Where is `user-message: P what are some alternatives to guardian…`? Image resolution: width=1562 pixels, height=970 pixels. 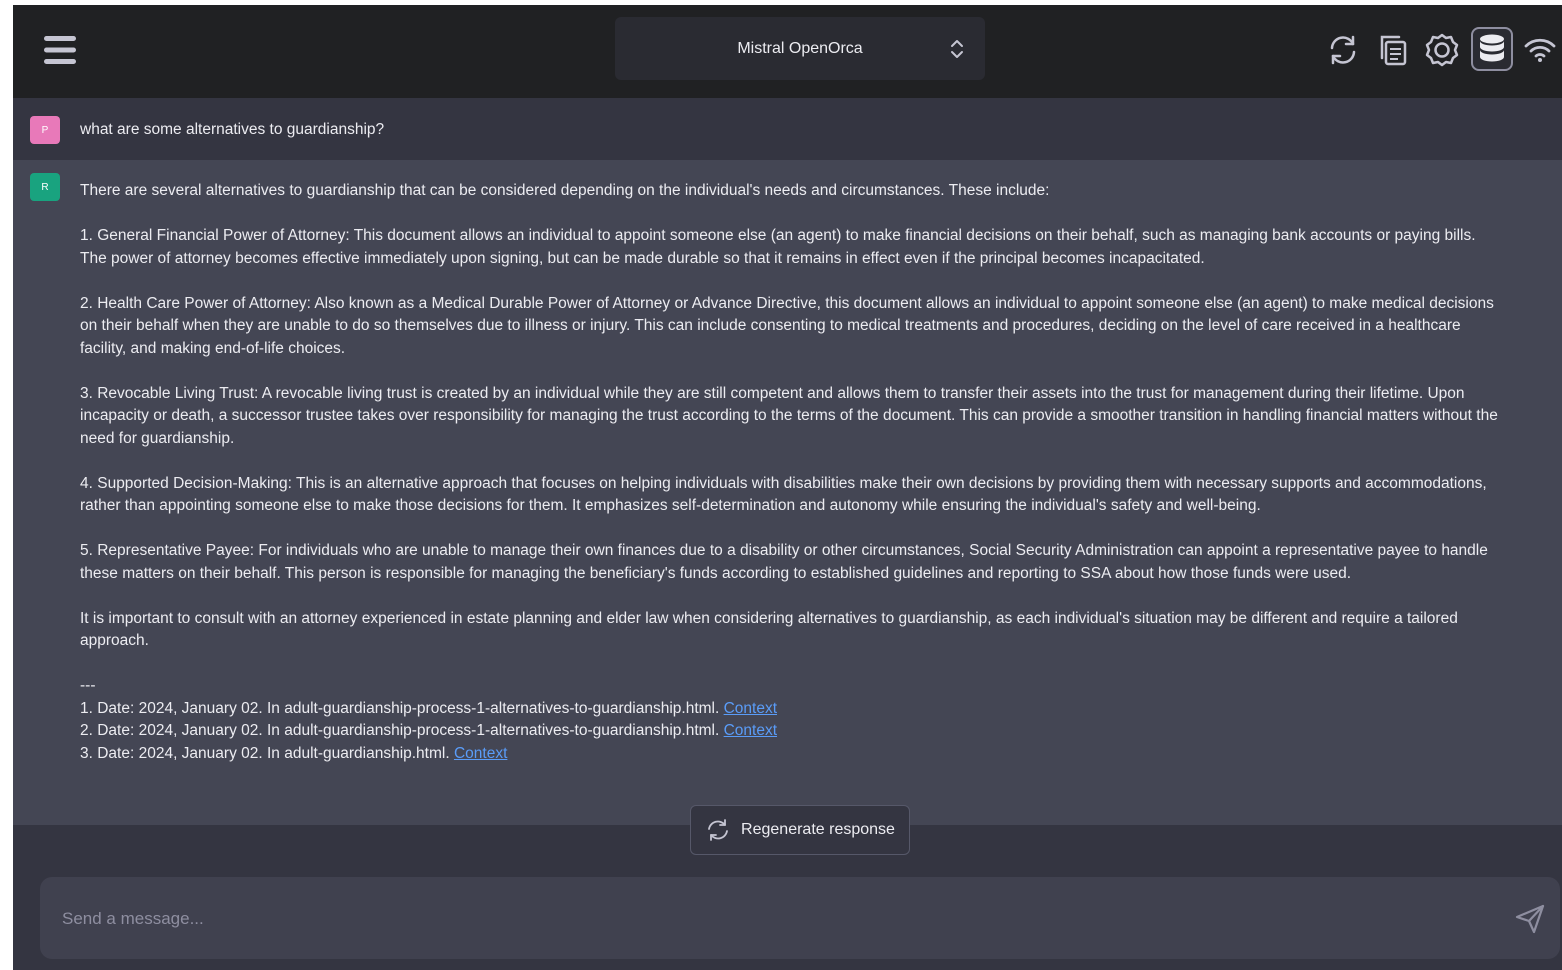 user-message: P what are some alternatives to guardian… is located at coordinates (787, 129).